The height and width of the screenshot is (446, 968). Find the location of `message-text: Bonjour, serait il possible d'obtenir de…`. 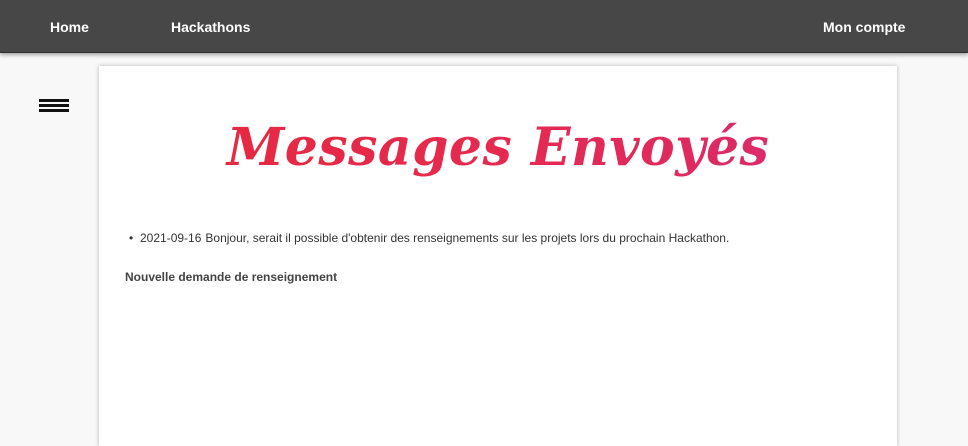

message-text: Bonjour, serait il possible d'obtenir de… is located at coordinates (467, 238).